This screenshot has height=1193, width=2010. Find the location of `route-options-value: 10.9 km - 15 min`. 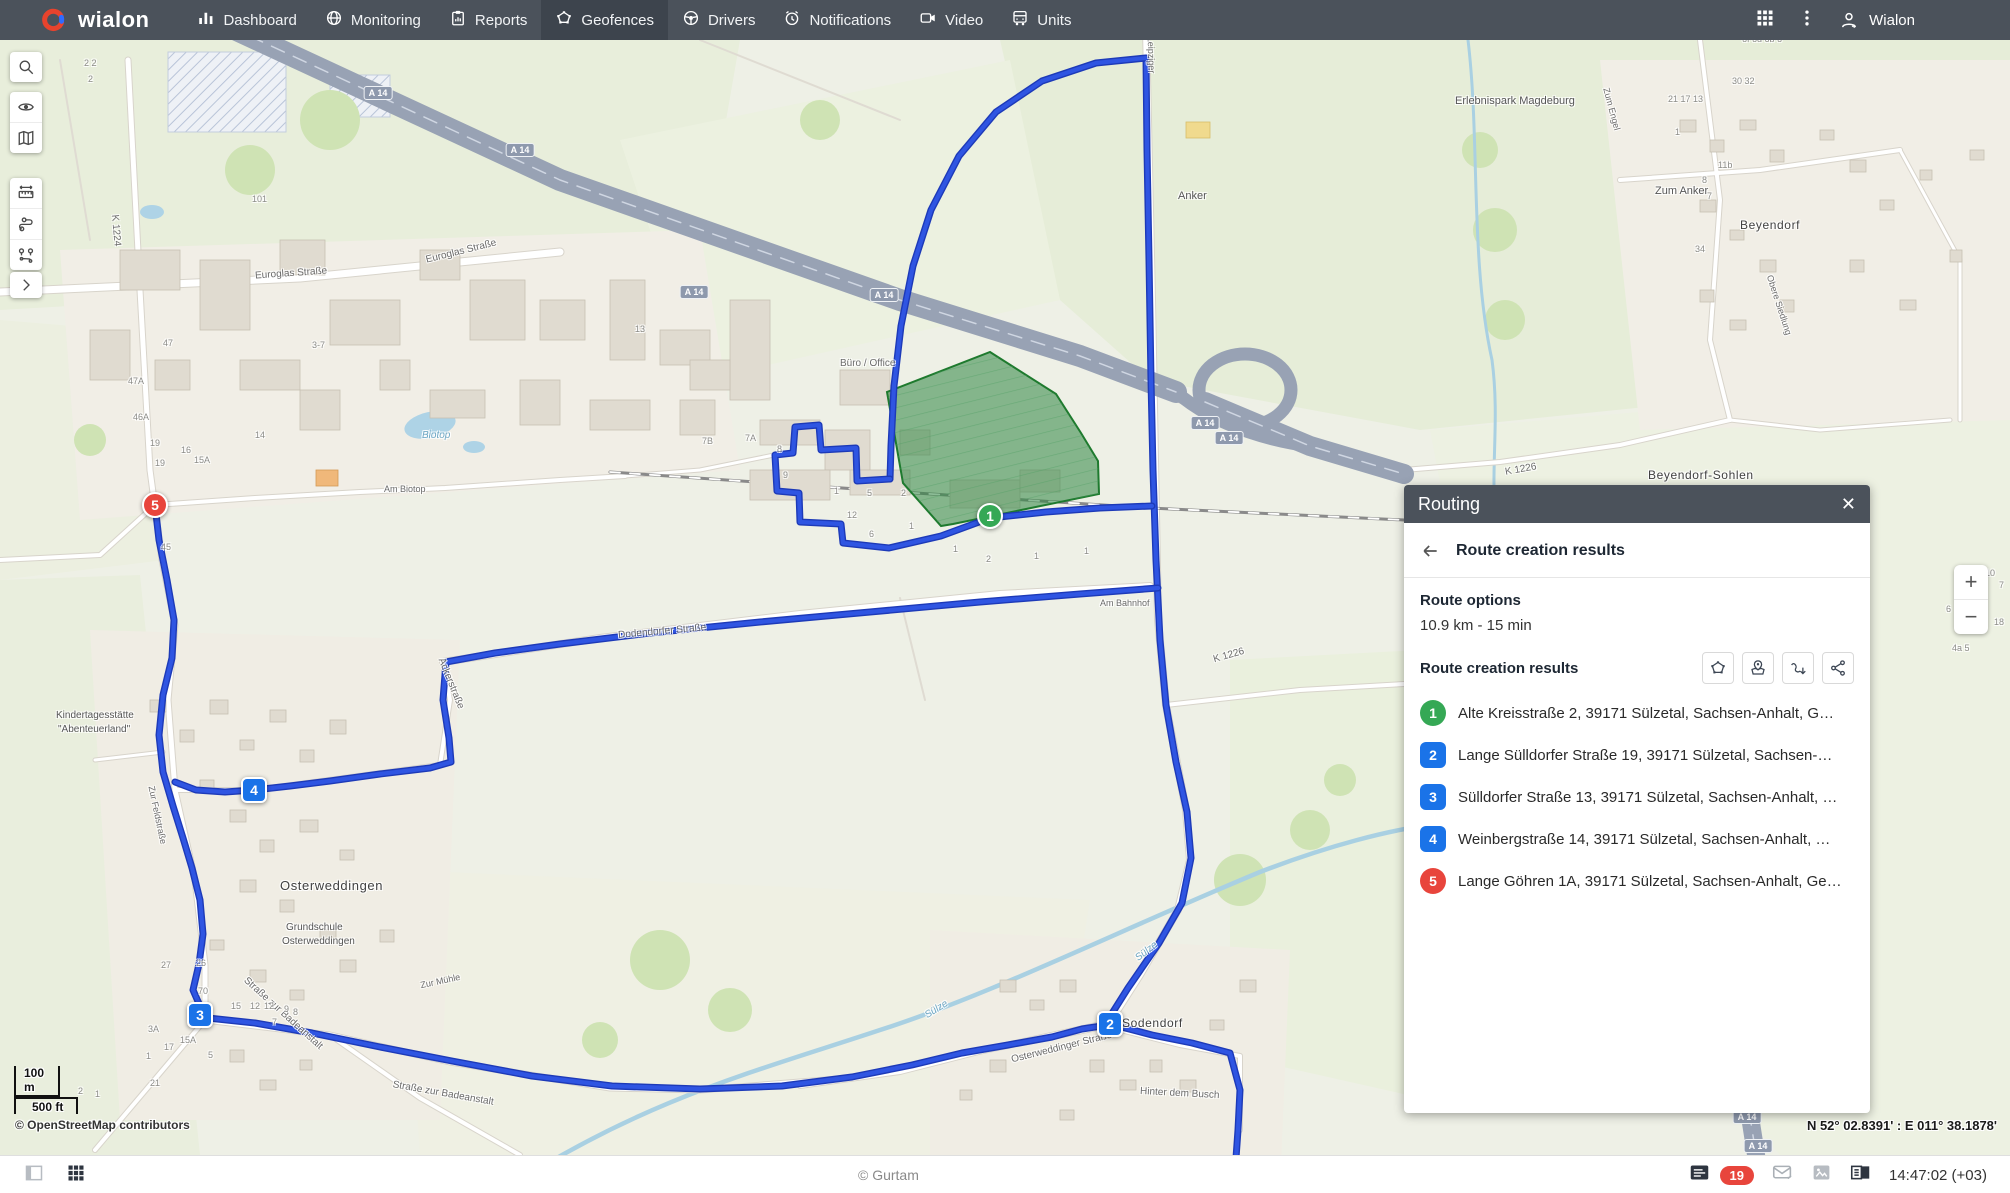

route-options-value: 10.9 km - 15 min is located at coordinates (1476, 625).